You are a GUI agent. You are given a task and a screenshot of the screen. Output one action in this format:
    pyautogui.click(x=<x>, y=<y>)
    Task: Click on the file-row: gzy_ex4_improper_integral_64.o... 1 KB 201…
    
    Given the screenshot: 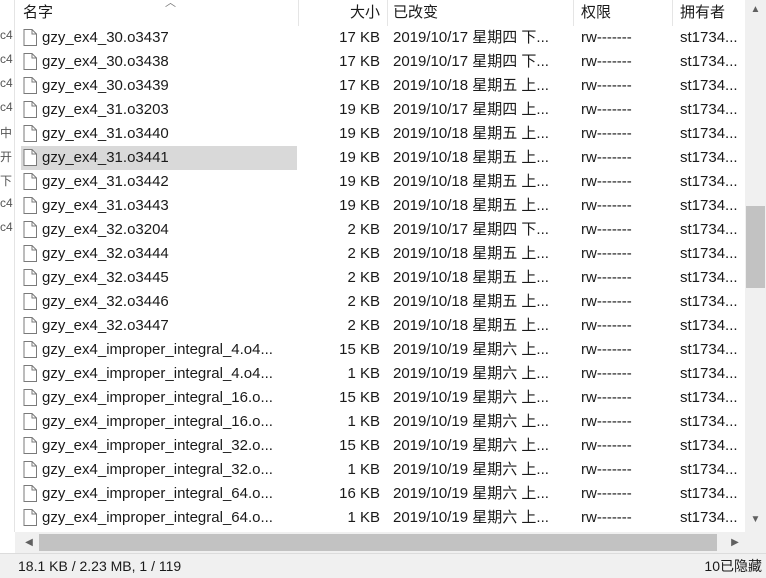 What is the action you would take?
    pyautogui.click(x=380, y=518)
    